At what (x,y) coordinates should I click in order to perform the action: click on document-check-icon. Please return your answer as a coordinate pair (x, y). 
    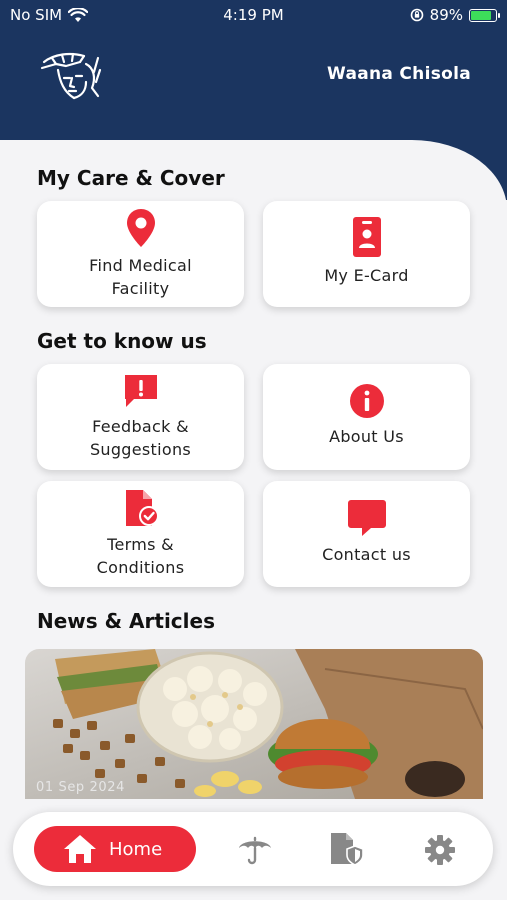
    Looking at the image, I should click on (142, 508).